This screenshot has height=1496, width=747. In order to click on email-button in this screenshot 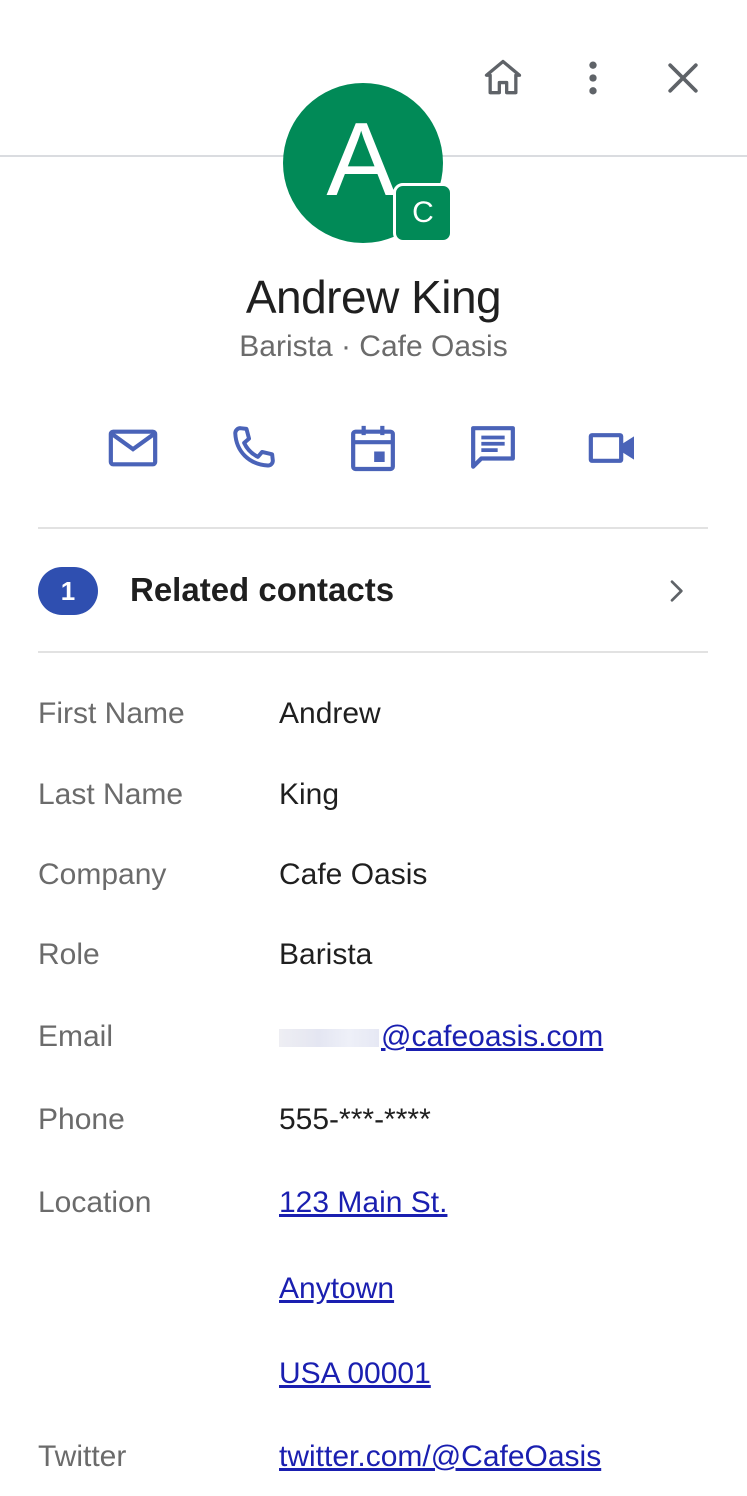, I will do `click(133, 448)`.